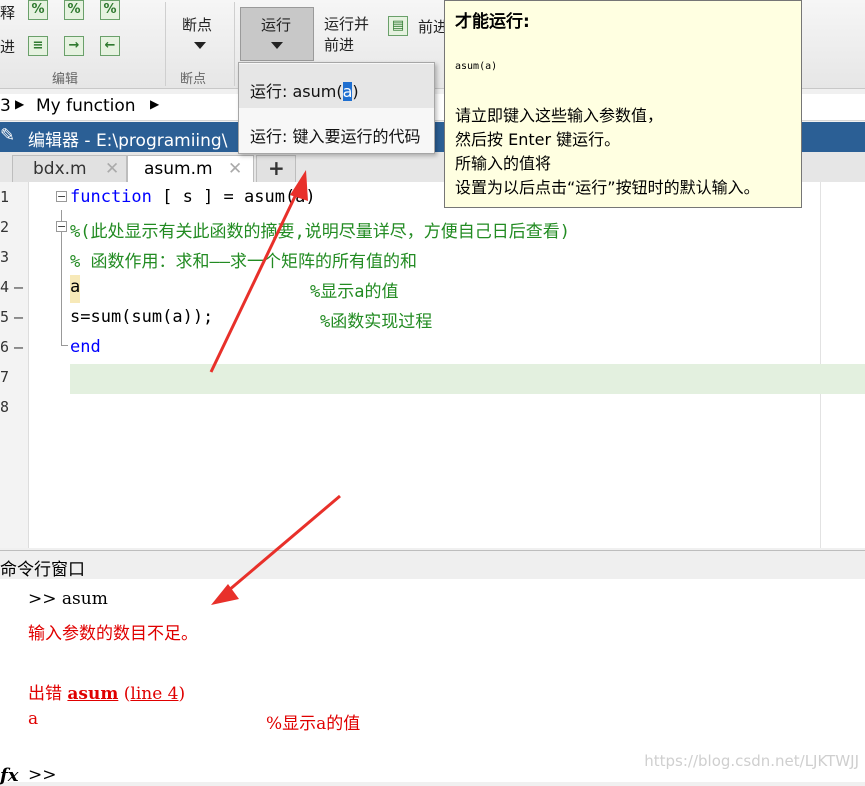 The height and width of the screenshot is (786, 865). Describe the element at coordinates (64, 345) in the screenshot. I see `fold-end-marker` at that location.